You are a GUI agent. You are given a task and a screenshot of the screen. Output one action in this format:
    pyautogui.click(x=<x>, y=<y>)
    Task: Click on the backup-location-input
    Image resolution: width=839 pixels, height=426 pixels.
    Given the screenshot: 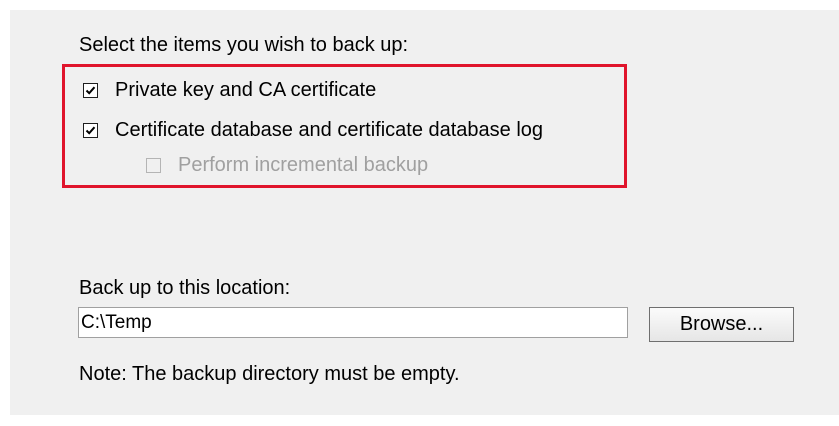 What is the action you would take?
    pyautogui.click(x=353, y=322)
    